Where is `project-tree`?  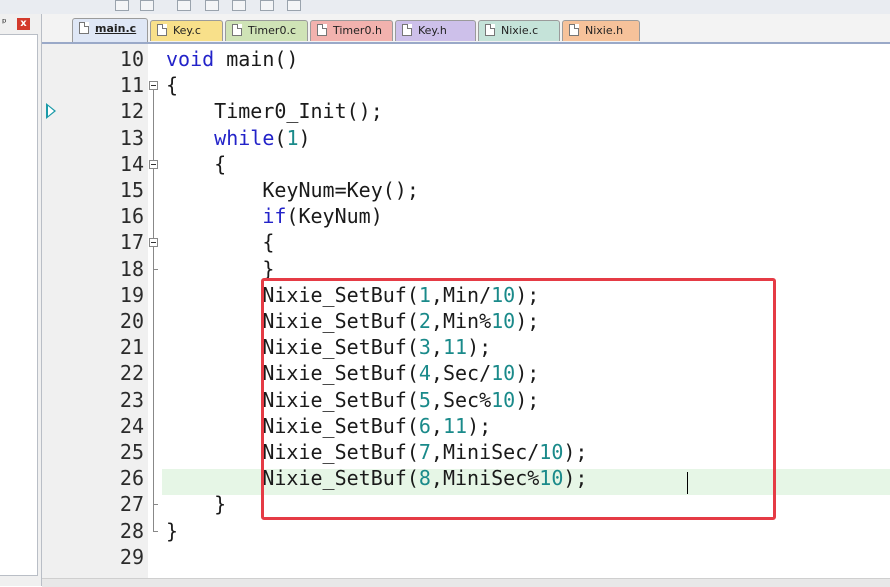
project-tree is located at coordinates (19, 305).